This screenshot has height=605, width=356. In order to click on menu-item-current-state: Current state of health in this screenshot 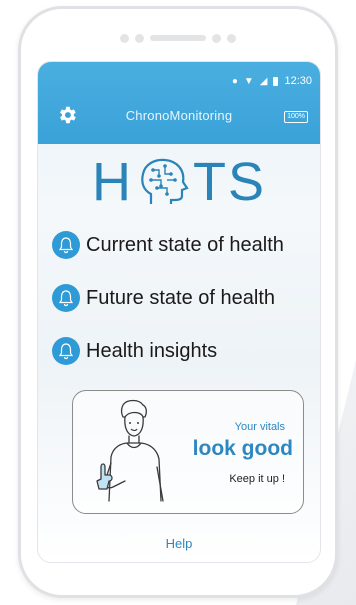, I will do `click(179, 245)`.